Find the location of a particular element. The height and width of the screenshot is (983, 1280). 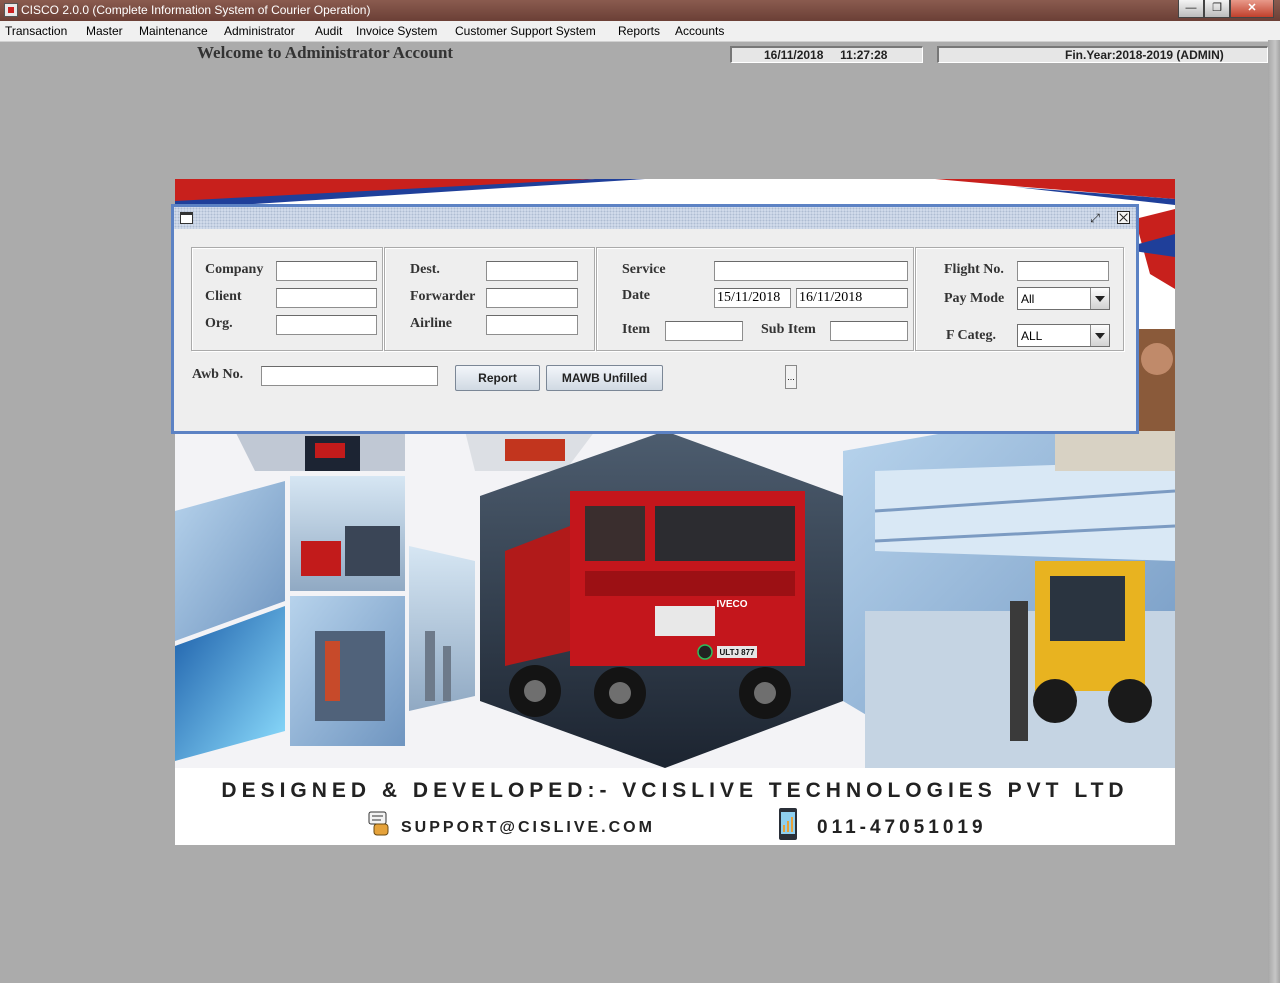

destination-panel: Dest. Forwarder Airline is located at coordinates (489, 299).